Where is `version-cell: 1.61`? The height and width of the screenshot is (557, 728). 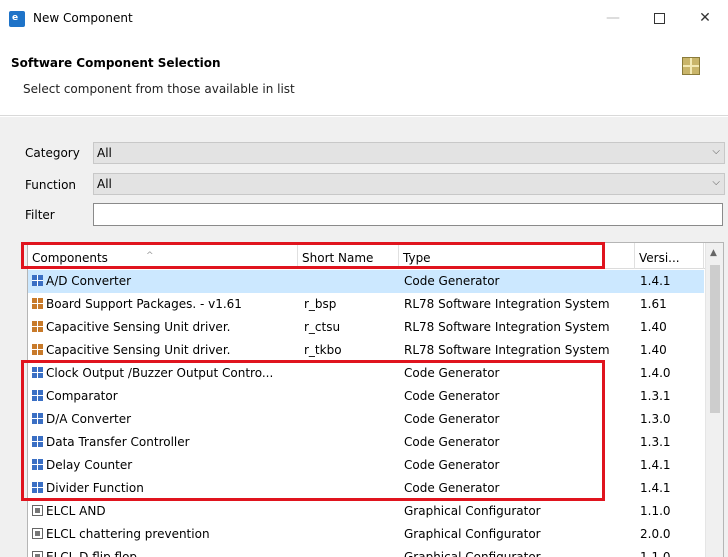 version-cell: 1.61 is located at coordinates (653, 304).